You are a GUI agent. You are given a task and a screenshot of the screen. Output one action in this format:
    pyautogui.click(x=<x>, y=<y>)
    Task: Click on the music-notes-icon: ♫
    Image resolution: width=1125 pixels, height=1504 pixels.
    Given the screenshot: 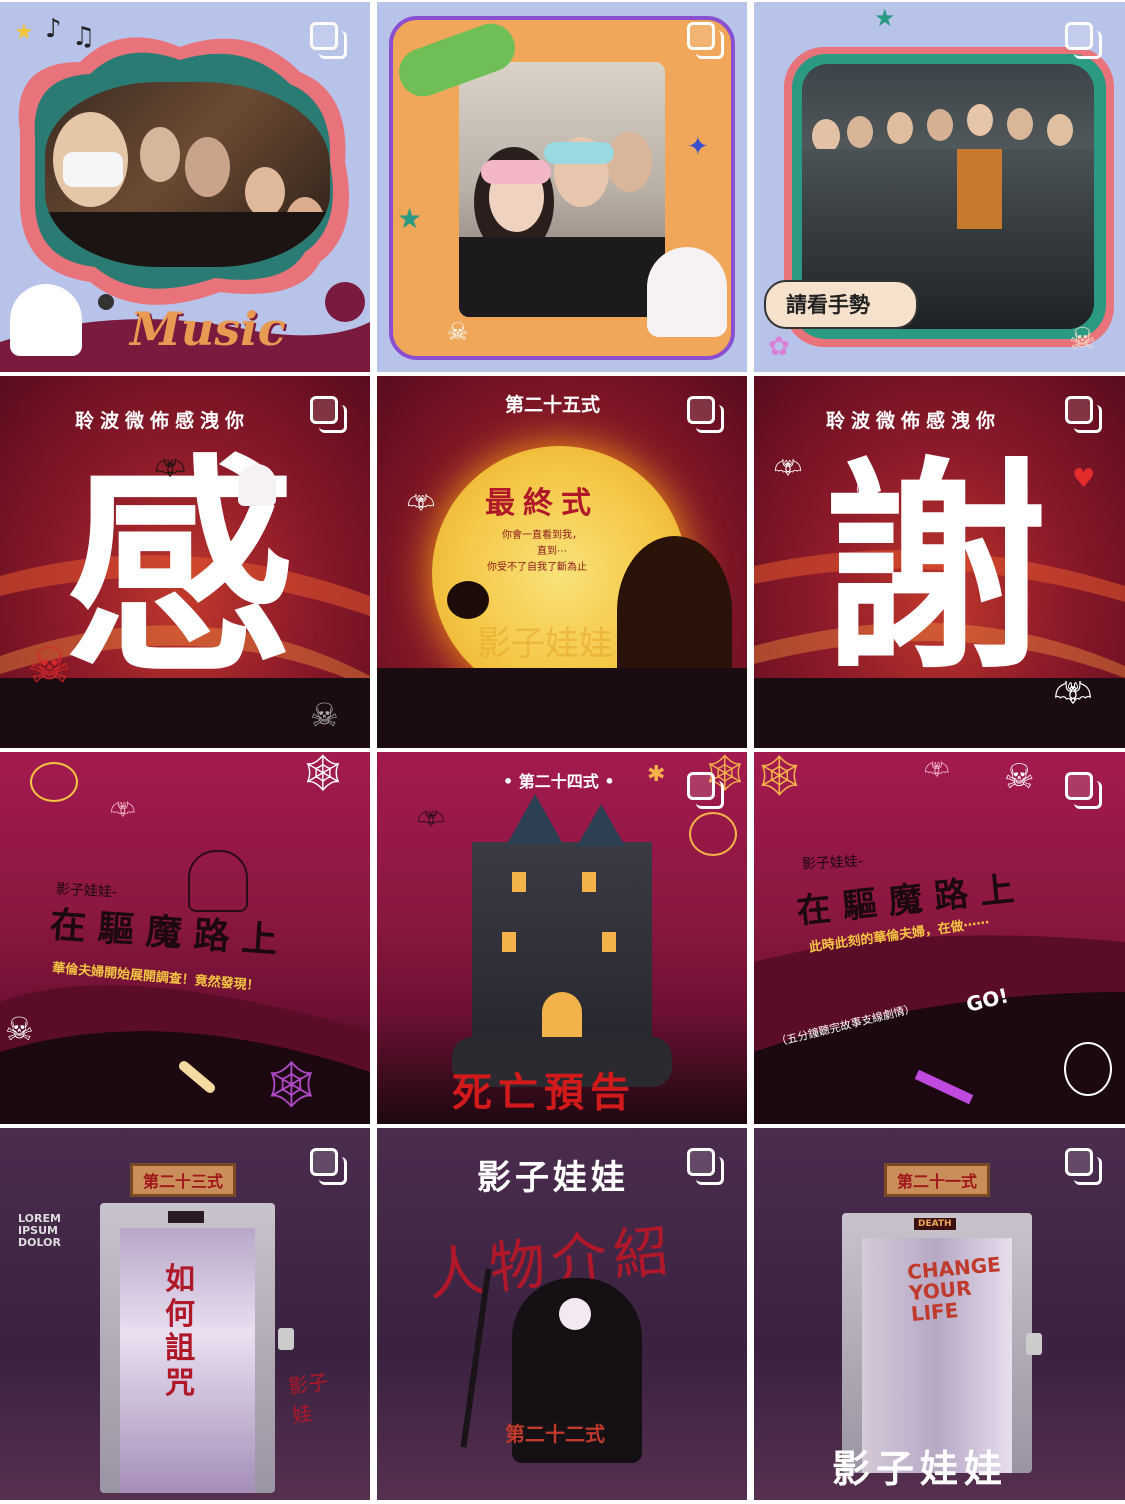 What is the action you would take?
    pyautogui.click(x=84, y=37)
    